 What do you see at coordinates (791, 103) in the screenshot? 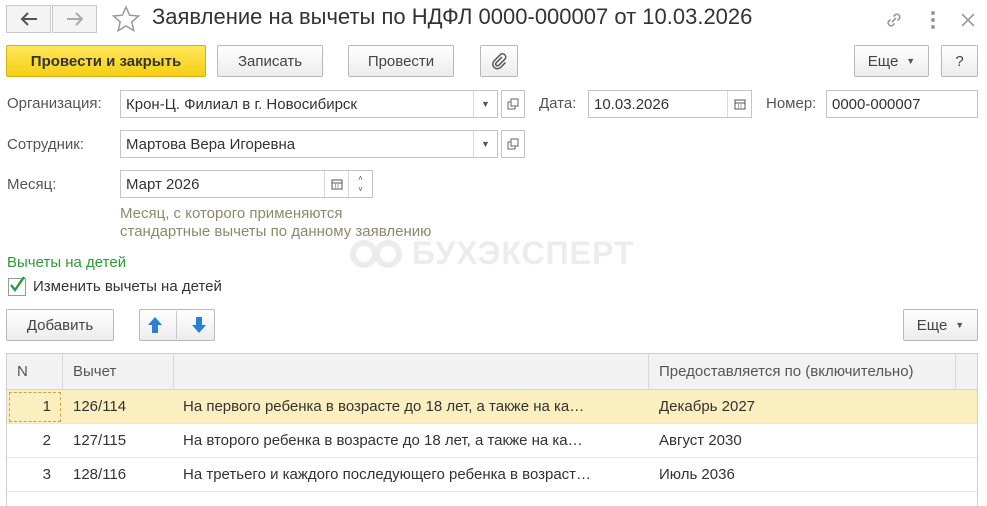
I see `number-label: Номер:` at bounding box center [791, 103].